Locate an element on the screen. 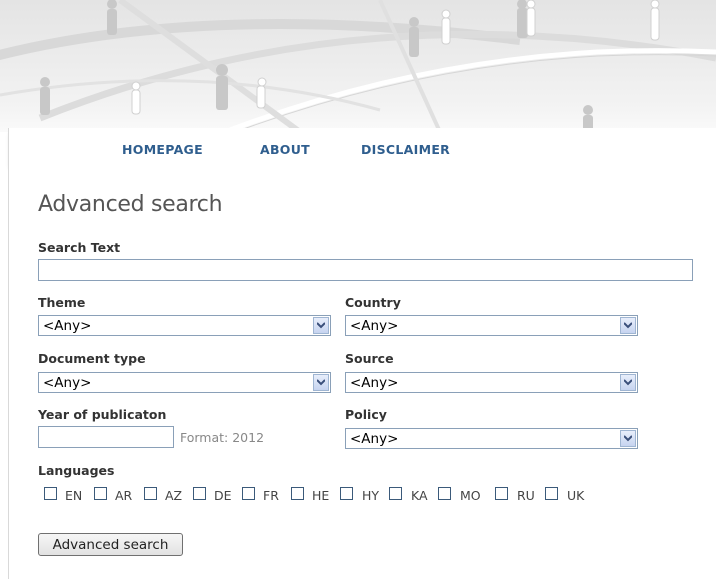  language-label-fr: FR is located at coordinates (271, 495).